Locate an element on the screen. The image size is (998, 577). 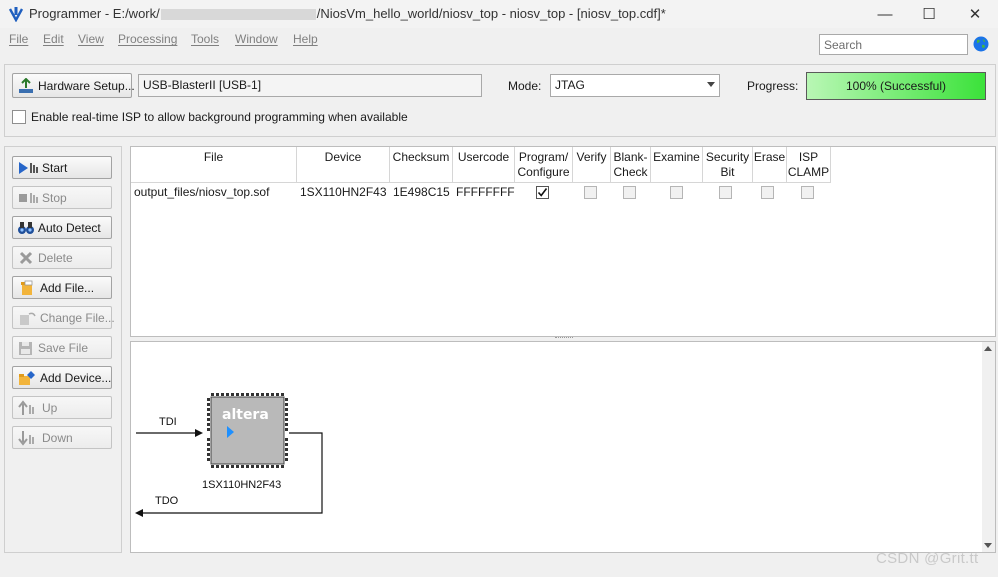
down-button: Down is located at coordinates (62, 437).